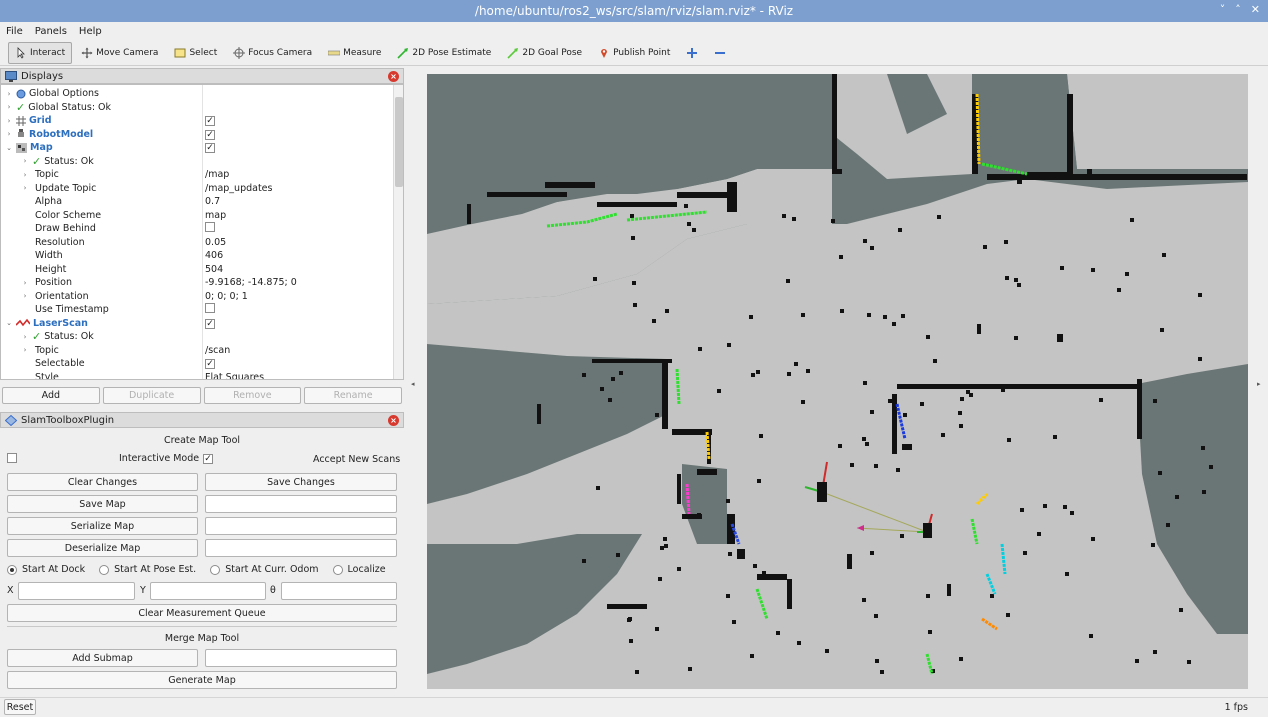  What do you see at coordinates (1238, 9) in the screenshot?
I see `maximize-icon: ˄` at bounding box center [1238, 9].